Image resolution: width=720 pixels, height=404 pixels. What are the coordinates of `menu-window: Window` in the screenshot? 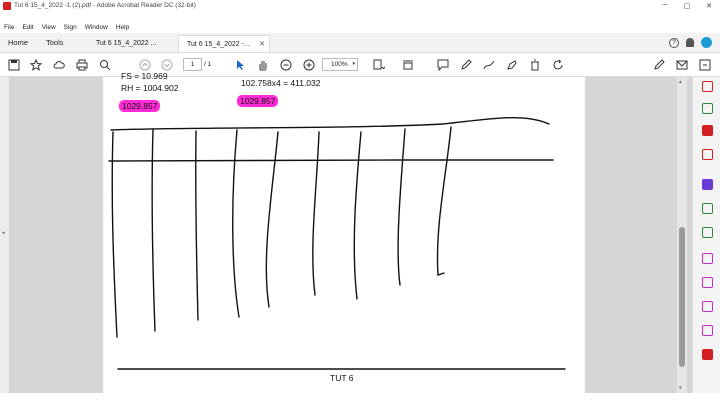 It's located at (96, 27).